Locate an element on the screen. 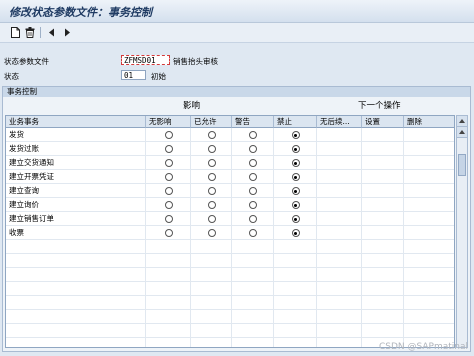 The height and width of the screenshot is (356, 474). scroll-up-button is located at coordinates (462, 121).